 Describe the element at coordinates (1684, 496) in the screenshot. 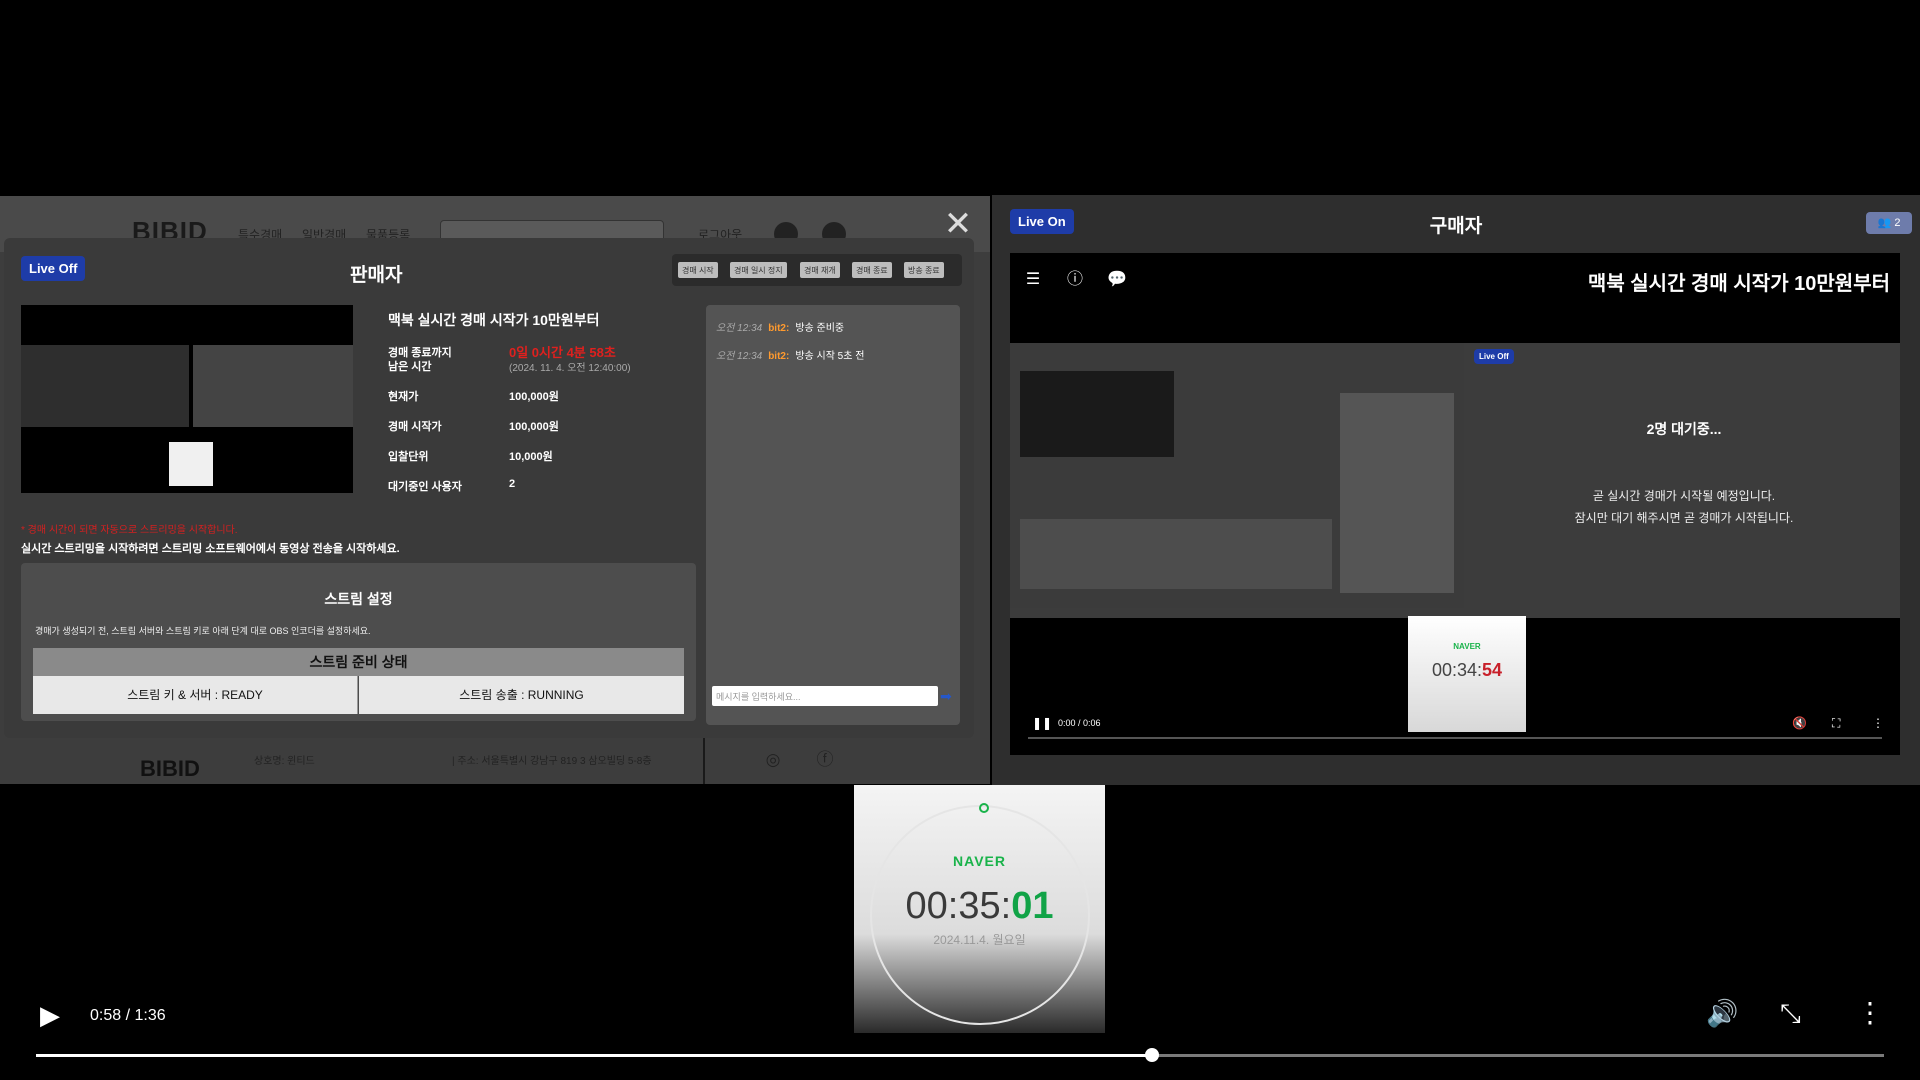

I see `waiting-message-1: 곧 실시간 경매가 시작될 예정입니다.` at that location.